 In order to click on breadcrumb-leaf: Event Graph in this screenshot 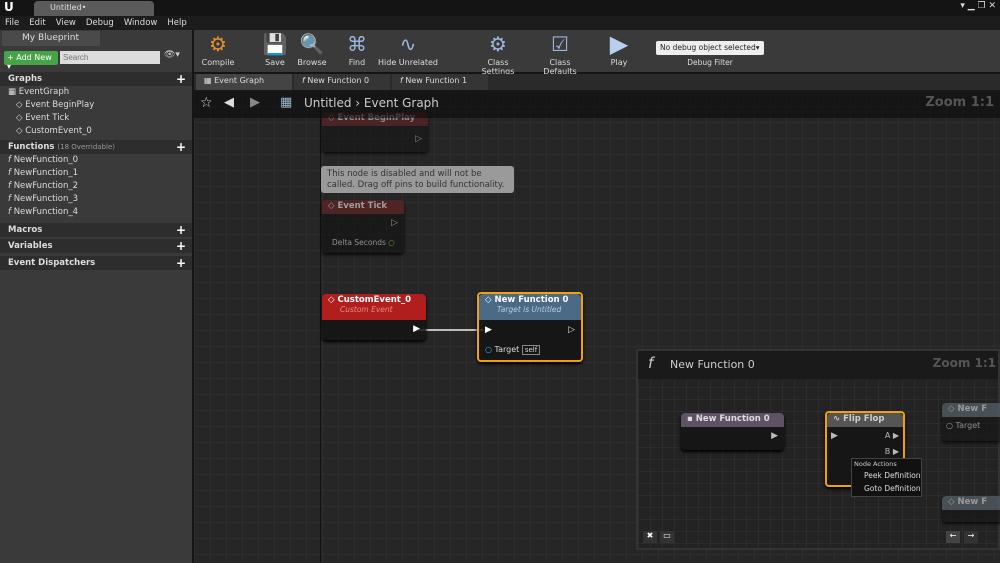, I will do `click(401, 103)`.